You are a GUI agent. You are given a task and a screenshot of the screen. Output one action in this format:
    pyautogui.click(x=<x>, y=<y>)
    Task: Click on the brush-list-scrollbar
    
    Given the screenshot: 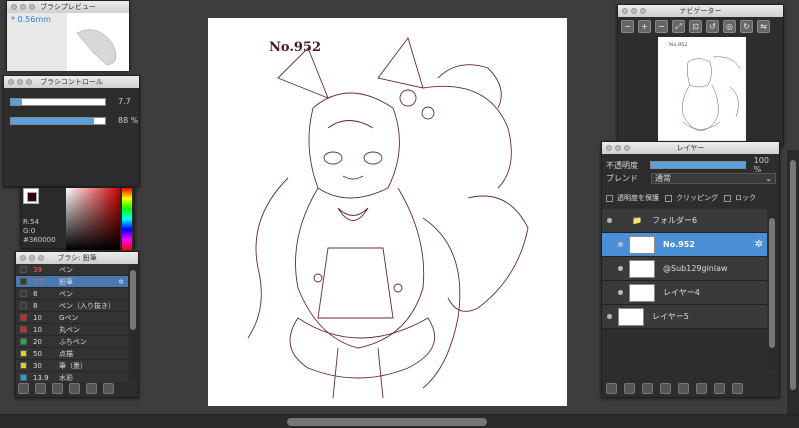 What is the action you would take?
    pyautogui.click(x=133, y=323)
    